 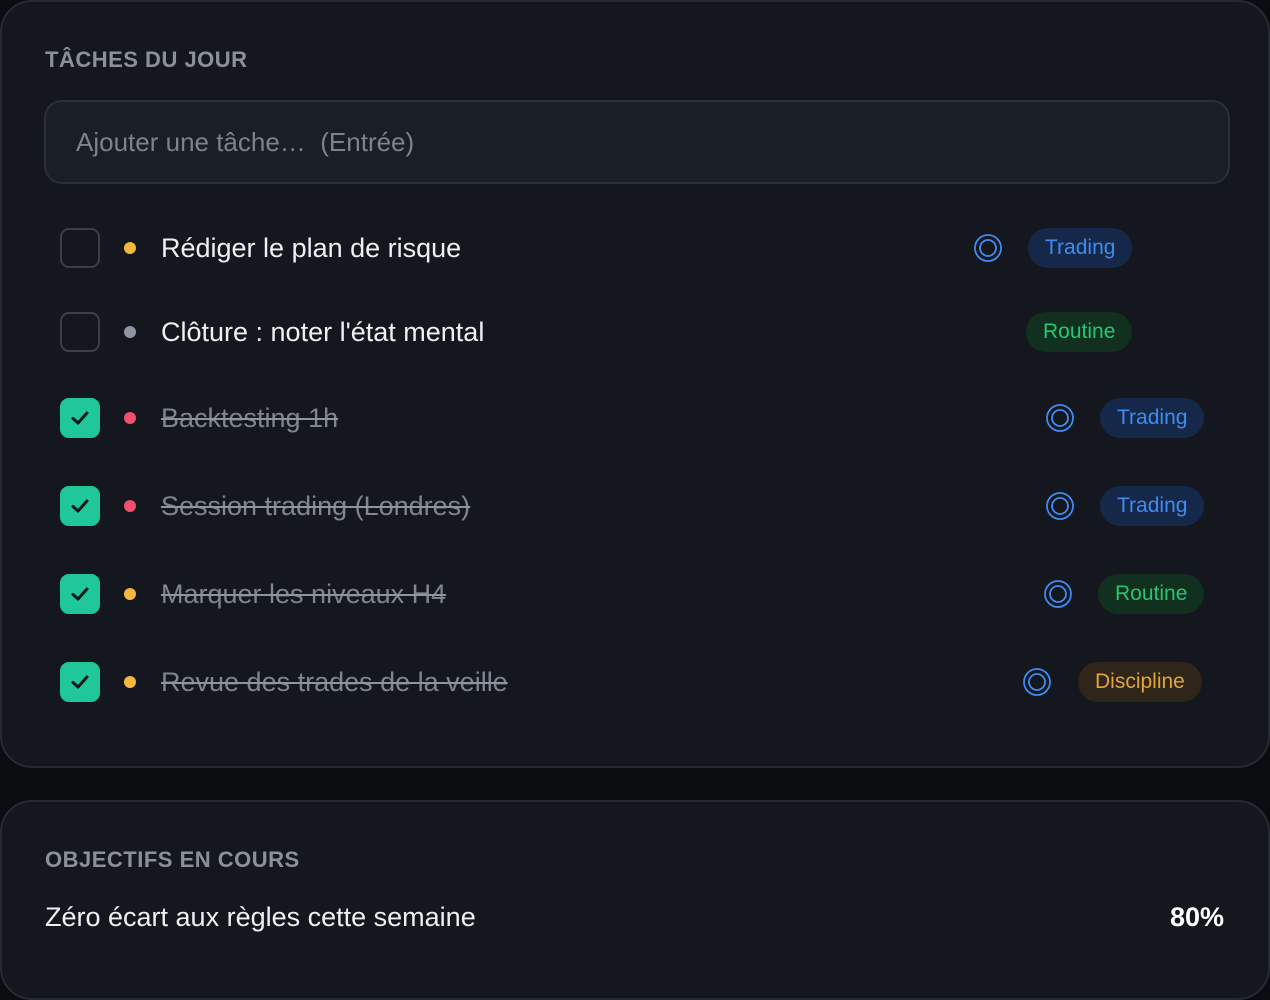 What do you see at coordinates (636, 594) in the screenshot?
I see `task-row: Marquer les niveaux H4 Routine` at bounding box center [636, 594].